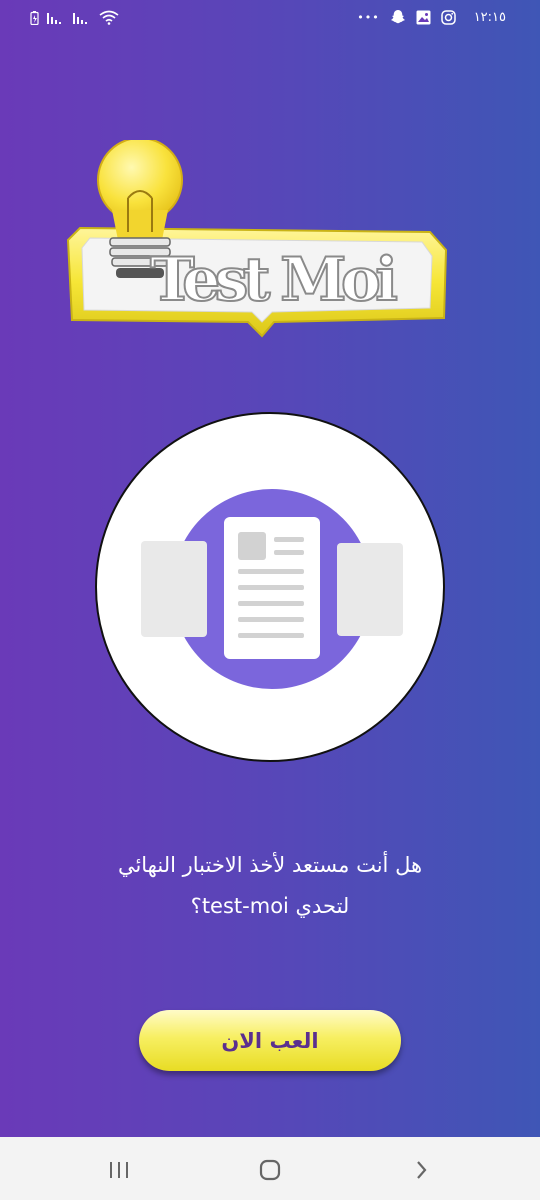 The image size is (540, 1200). Describe the element at coordinates (270, 19) in the screenshot. I see `status-bar: ••• ١٢:١٥` at that location.